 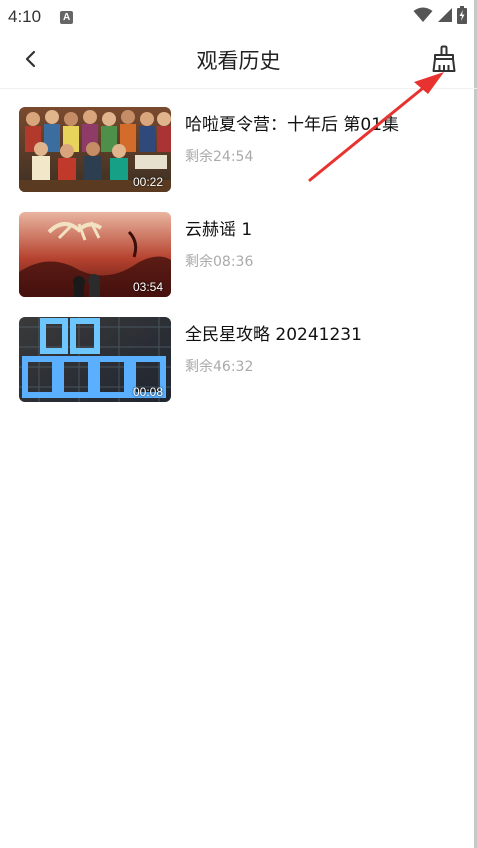 I want to click on video-title: 全民星攻略 20241231, so click(x=273, y=335).